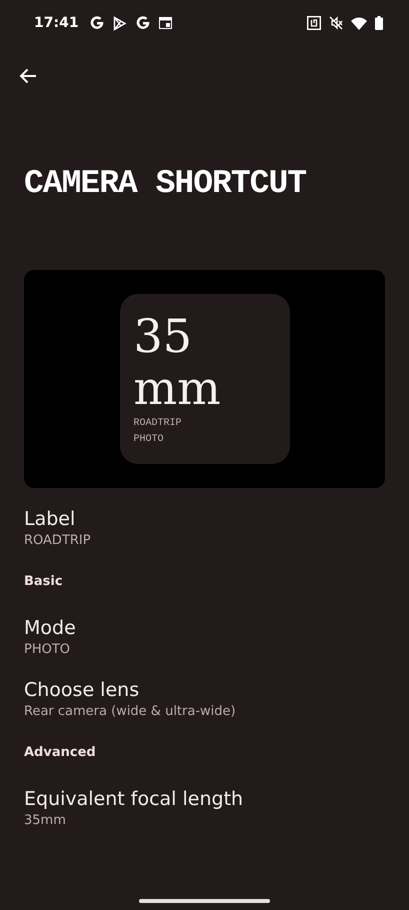 The image size is (409, 910). Describe the element at coordinates (82, 690) in the screenshot. I see `item-title: Choose lens` at that location.